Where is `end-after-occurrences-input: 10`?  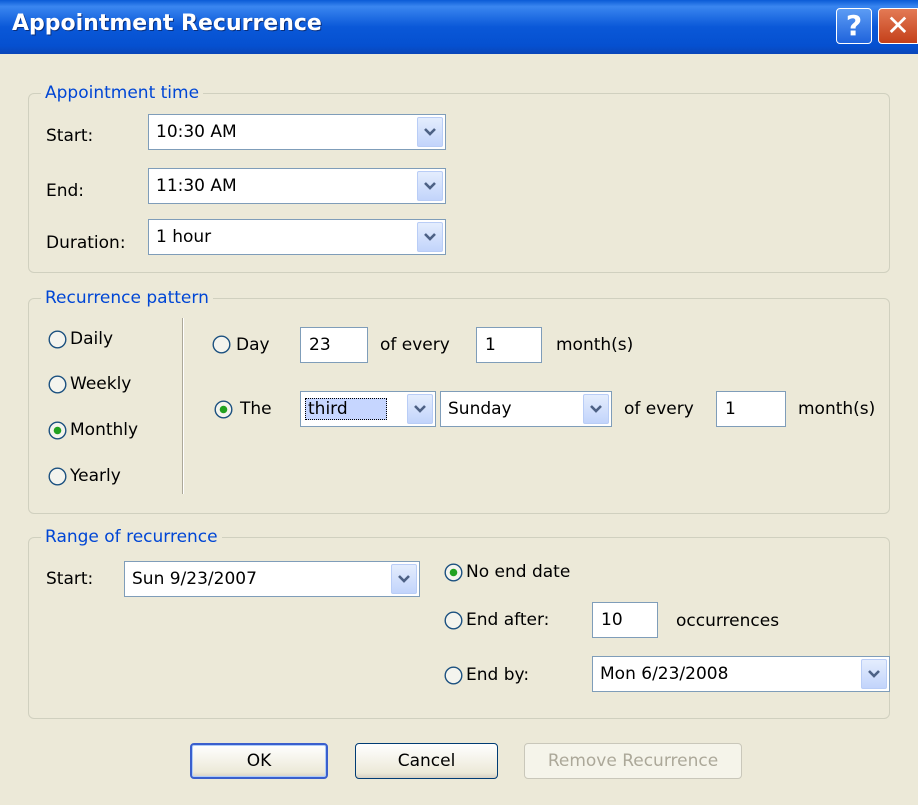 end-after-occurrences-input: 10 is located at coordinates (625, 620).